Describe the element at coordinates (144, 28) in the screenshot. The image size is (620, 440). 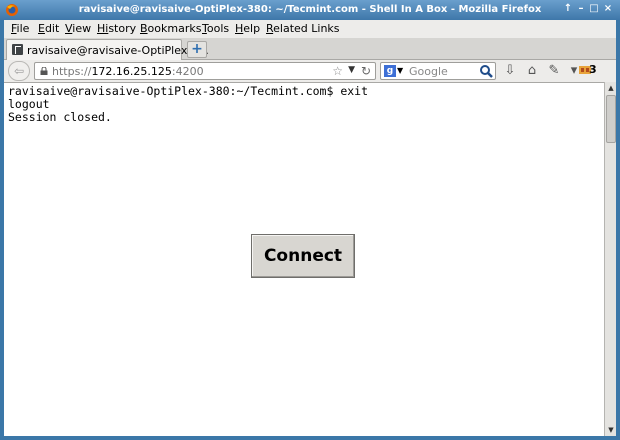
I see `menu-bookmarks-key: B` at that location.